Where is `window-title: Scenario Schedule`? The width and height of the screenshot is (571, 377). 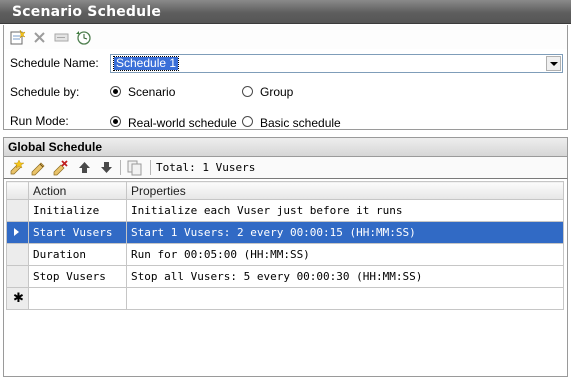 window-title: Scenario Schedule is located at coordinates (87, 12).